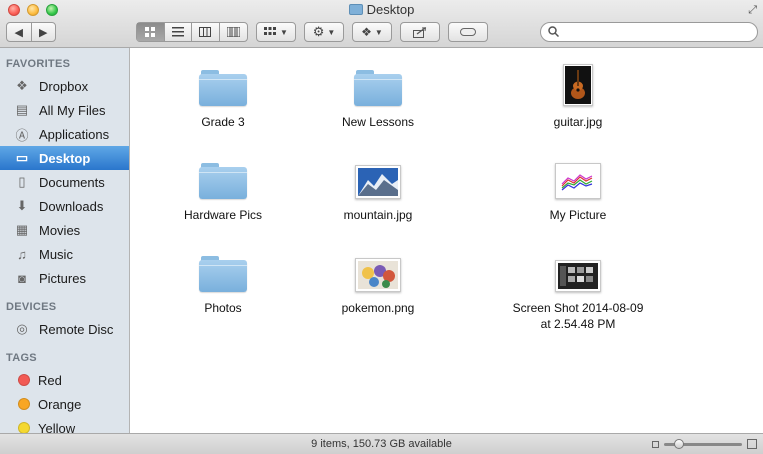 This screenshot has height=454, width=763. Describe the element at coordinates (60, 404) in the screenshot. I see `sidebar-item-label: Orange` at that location.